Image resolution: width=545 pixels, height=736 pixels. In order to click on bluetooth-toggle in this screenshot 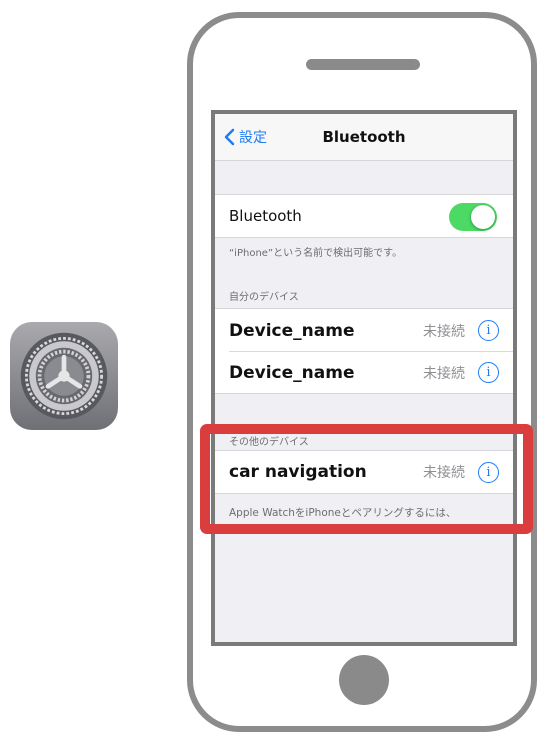, I will do `click(473, 217)`.